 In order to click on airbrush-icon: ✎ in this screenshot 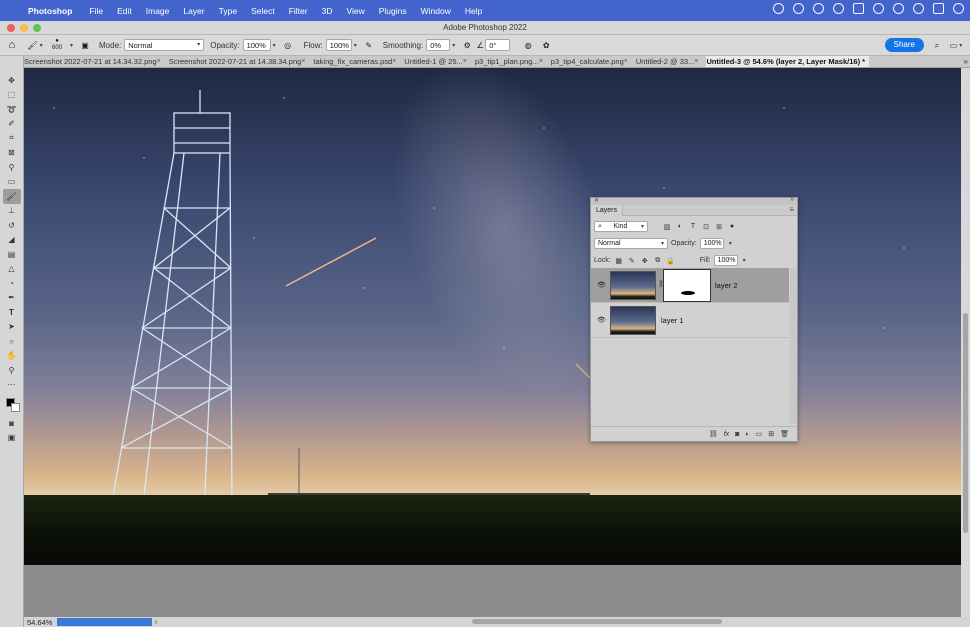, I will do `click(369, 45)`.